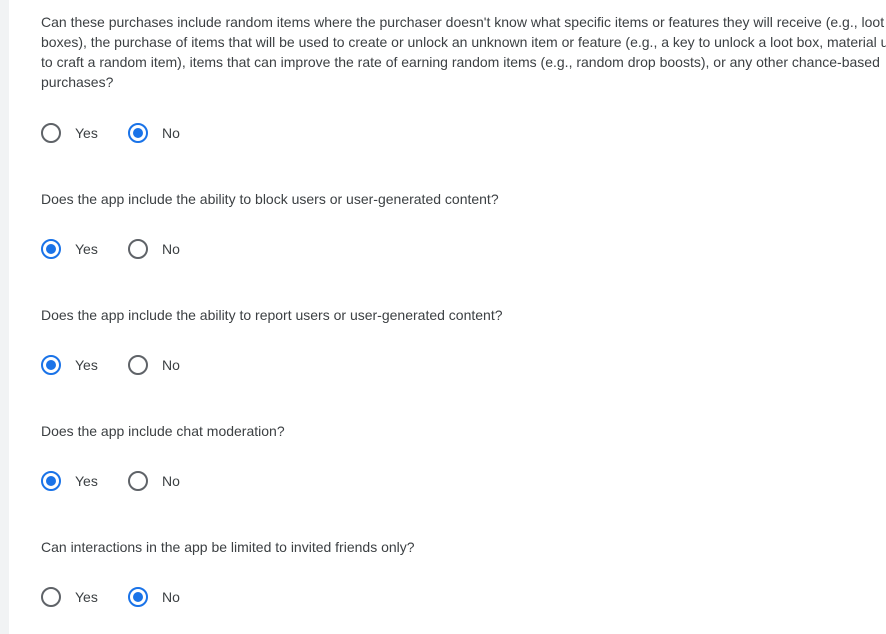  I want to click on answer-group-invited-friends: Yes No, so click(191, 597).